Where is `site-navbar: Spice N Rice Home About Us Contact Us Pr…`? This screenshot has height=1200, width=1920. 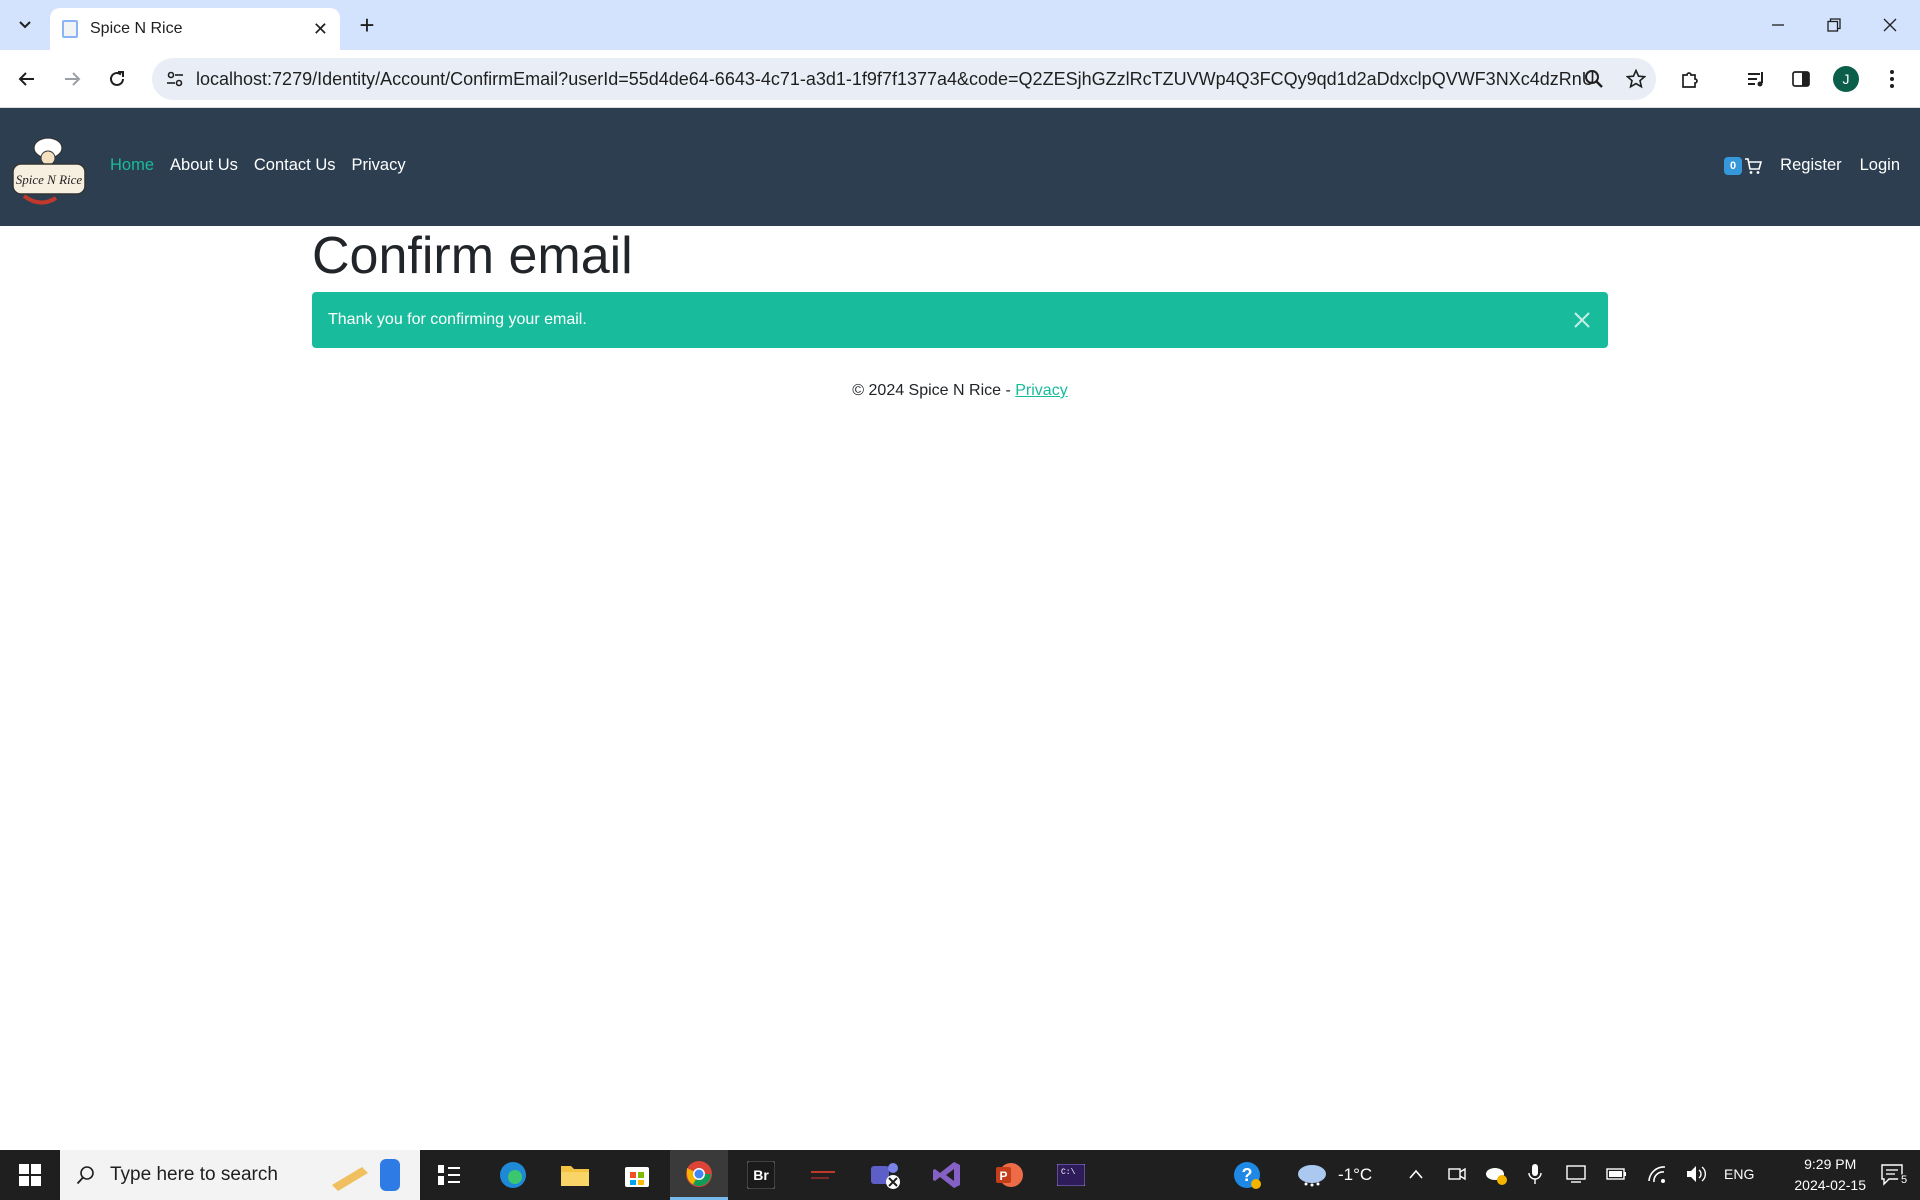
site-navbar: Spice N Rice Home About Us Contact Us Pr… is located at coordinates (960, 167).